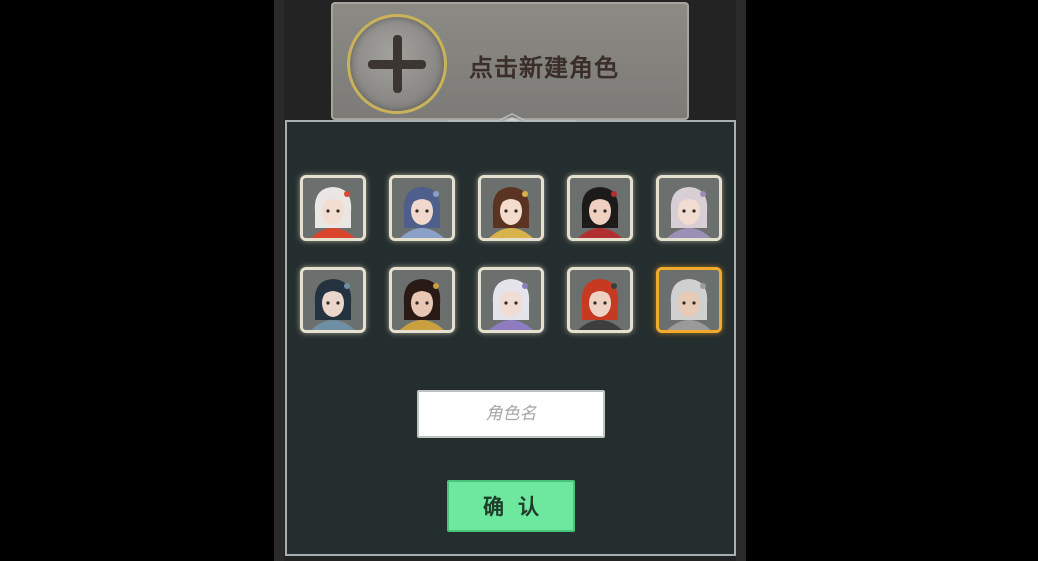 The image size is (1038, 561). I want to click on avatar-3-portrait-icon, so click(511, 208).